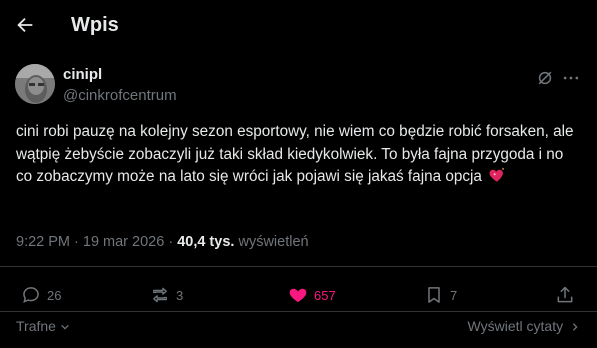  I want to click on share-icon, so click(565, 294).